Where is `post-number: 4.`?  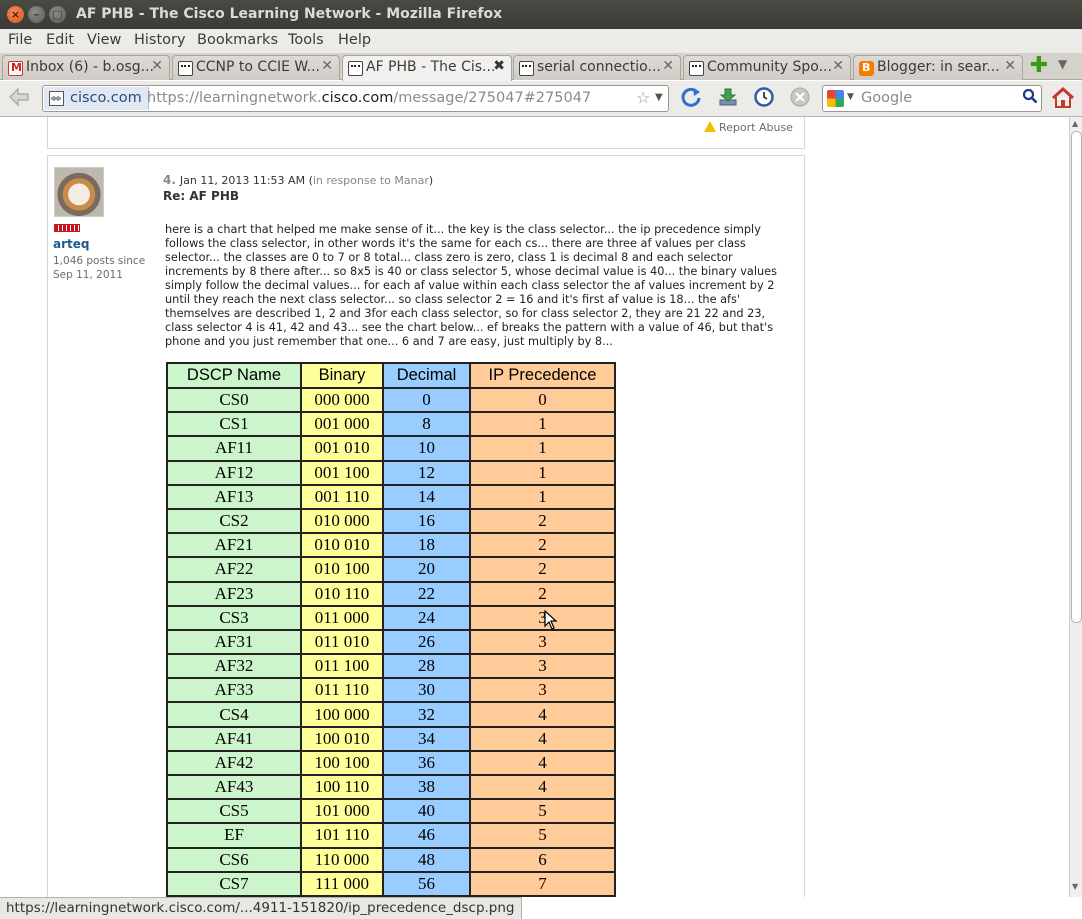
post-number: 4. is located at coordinates (169, 180).